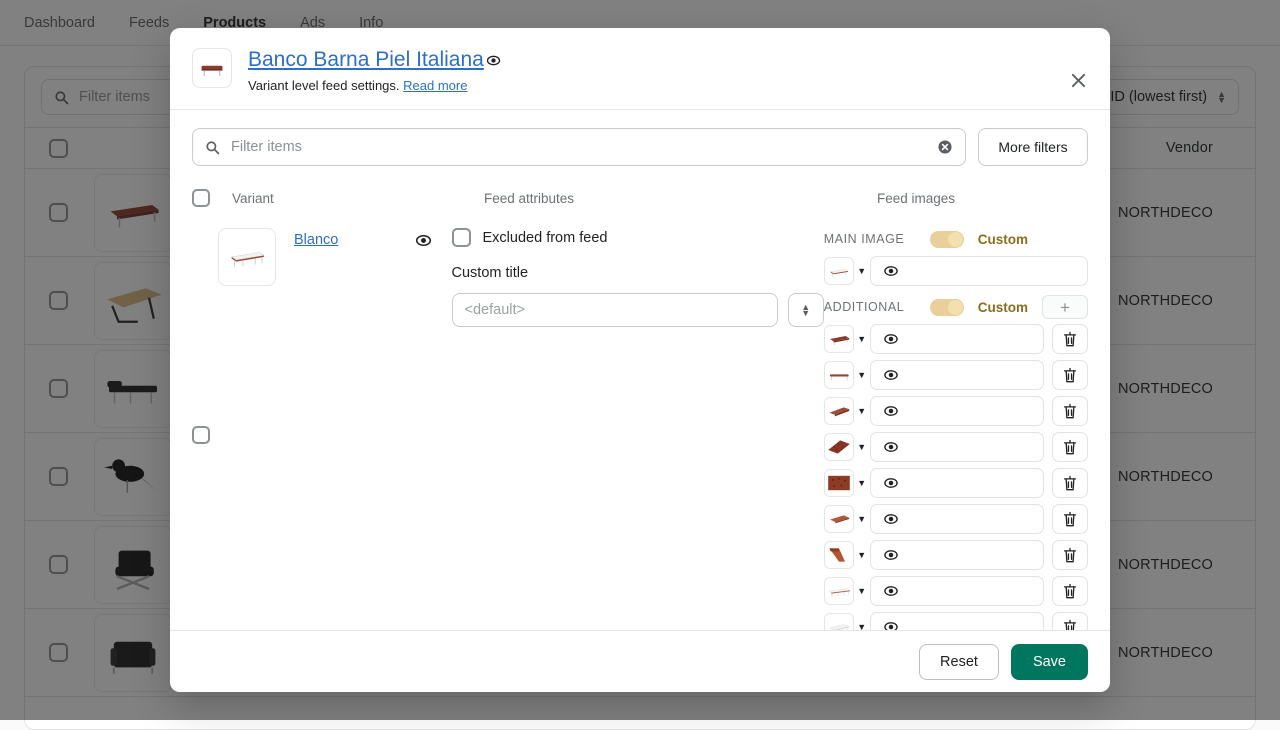 The height and width of the screenshot is (730, 1280). I want to click on more-filters-button: More filters, so click(1033, 147).